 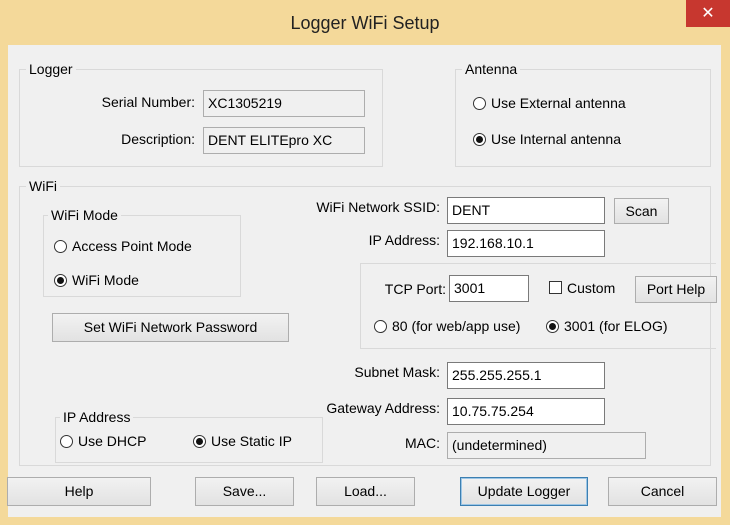 I want to click on description-field: DENT ELITEpro XC, so click(x=284, y=140).